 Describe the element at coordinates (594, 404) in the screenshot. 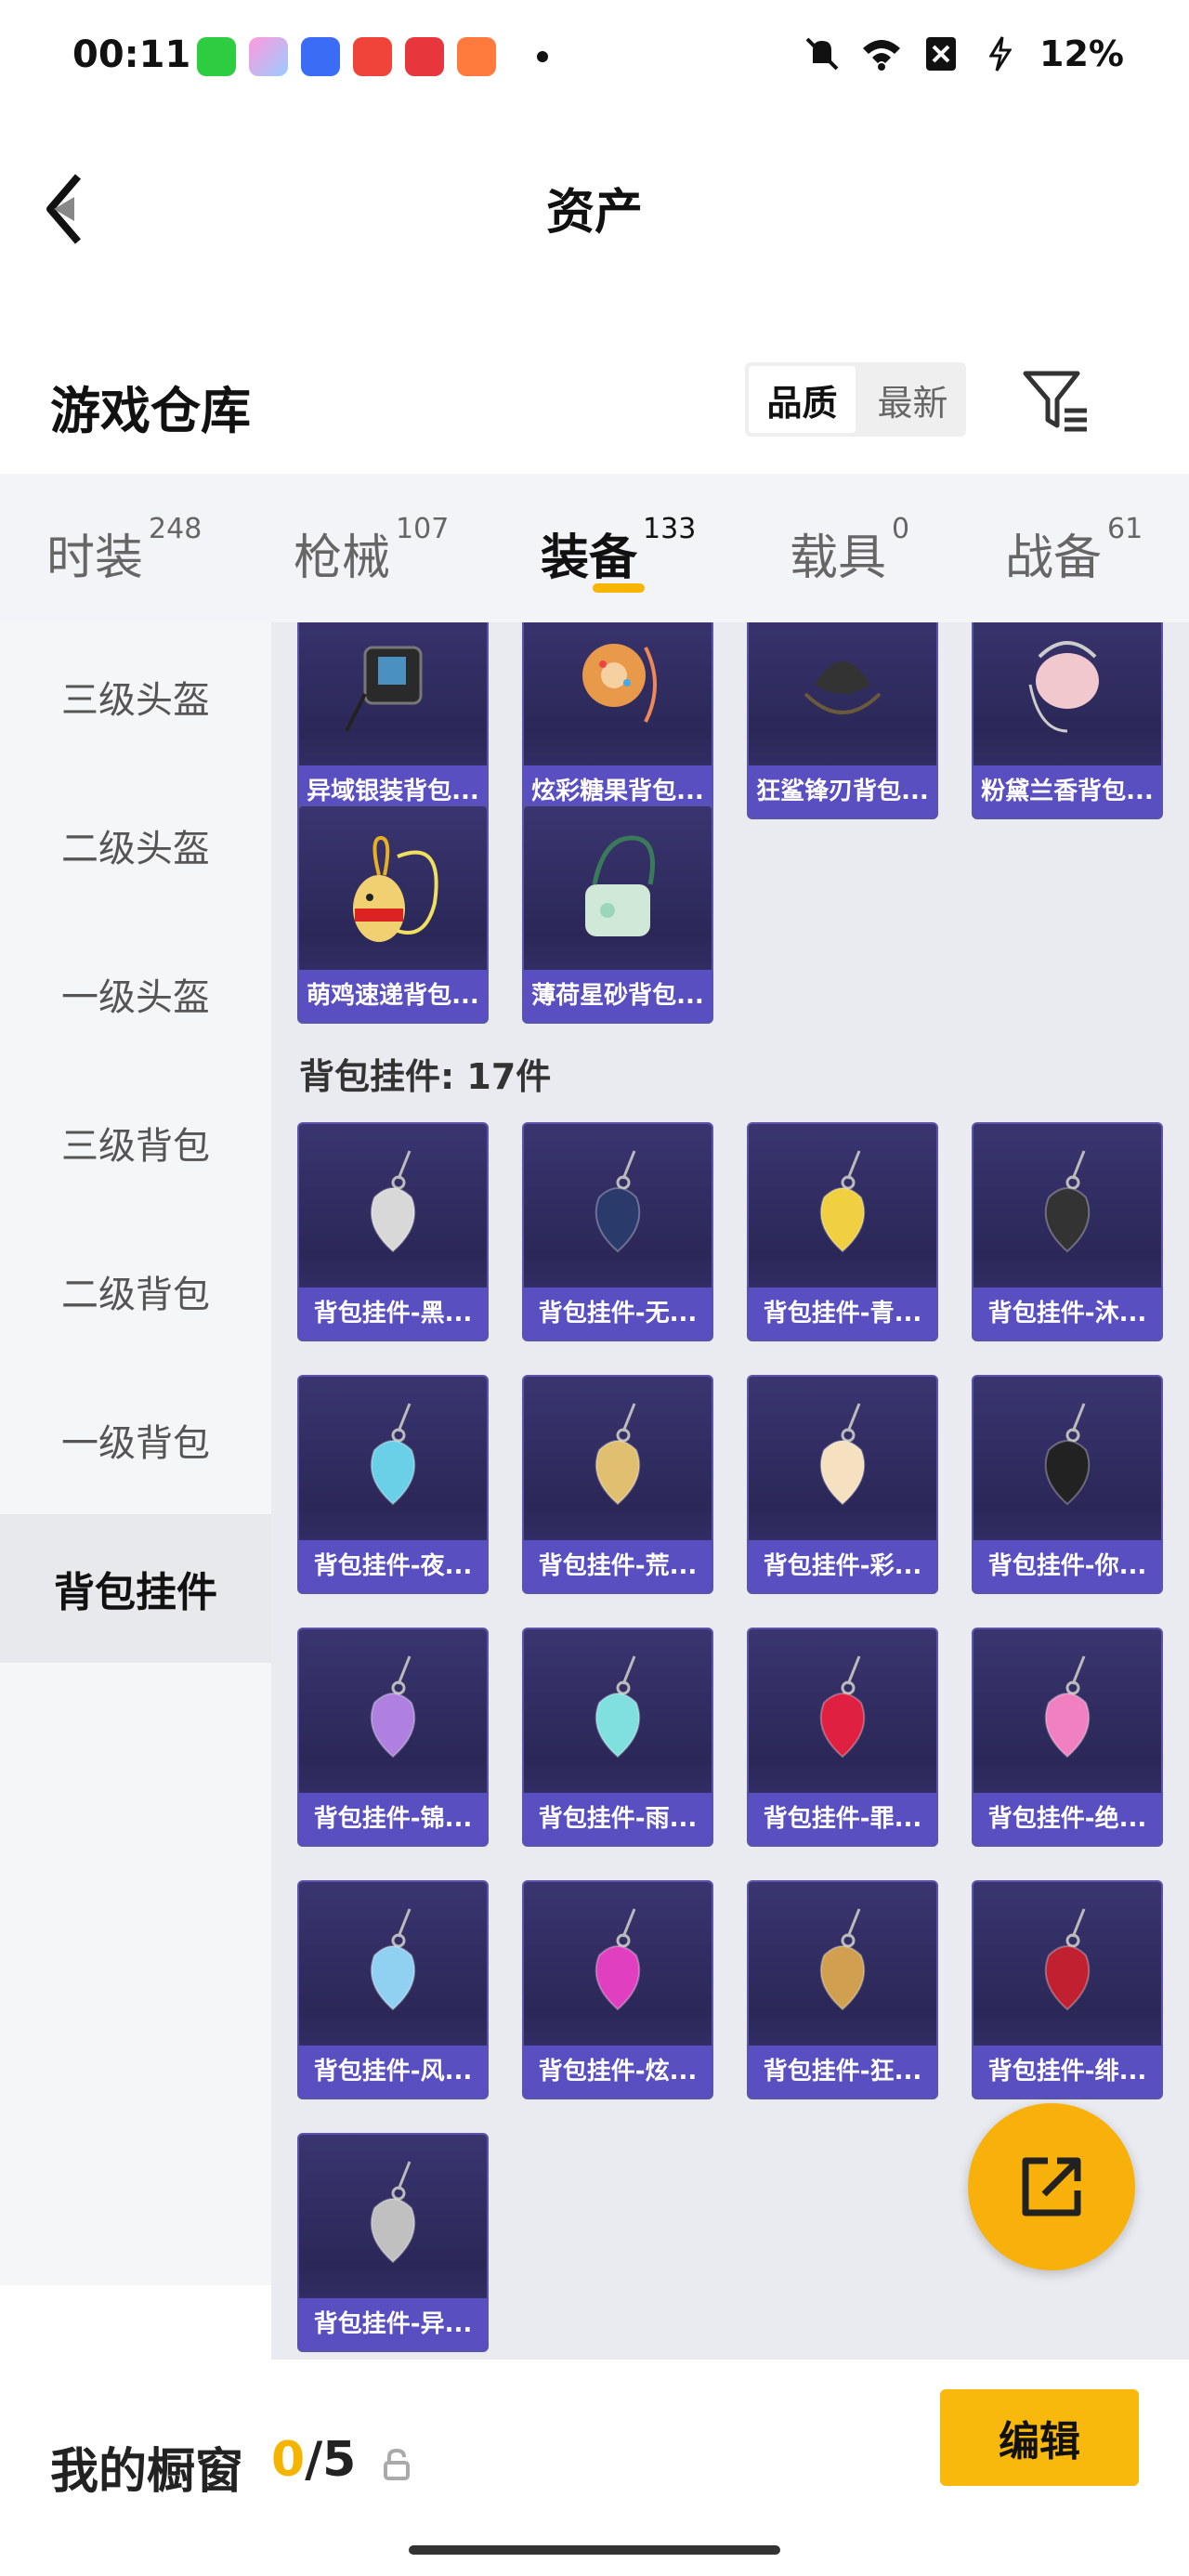

I see `warehouse-header: 游戏仓库 品质 最新` at that location.